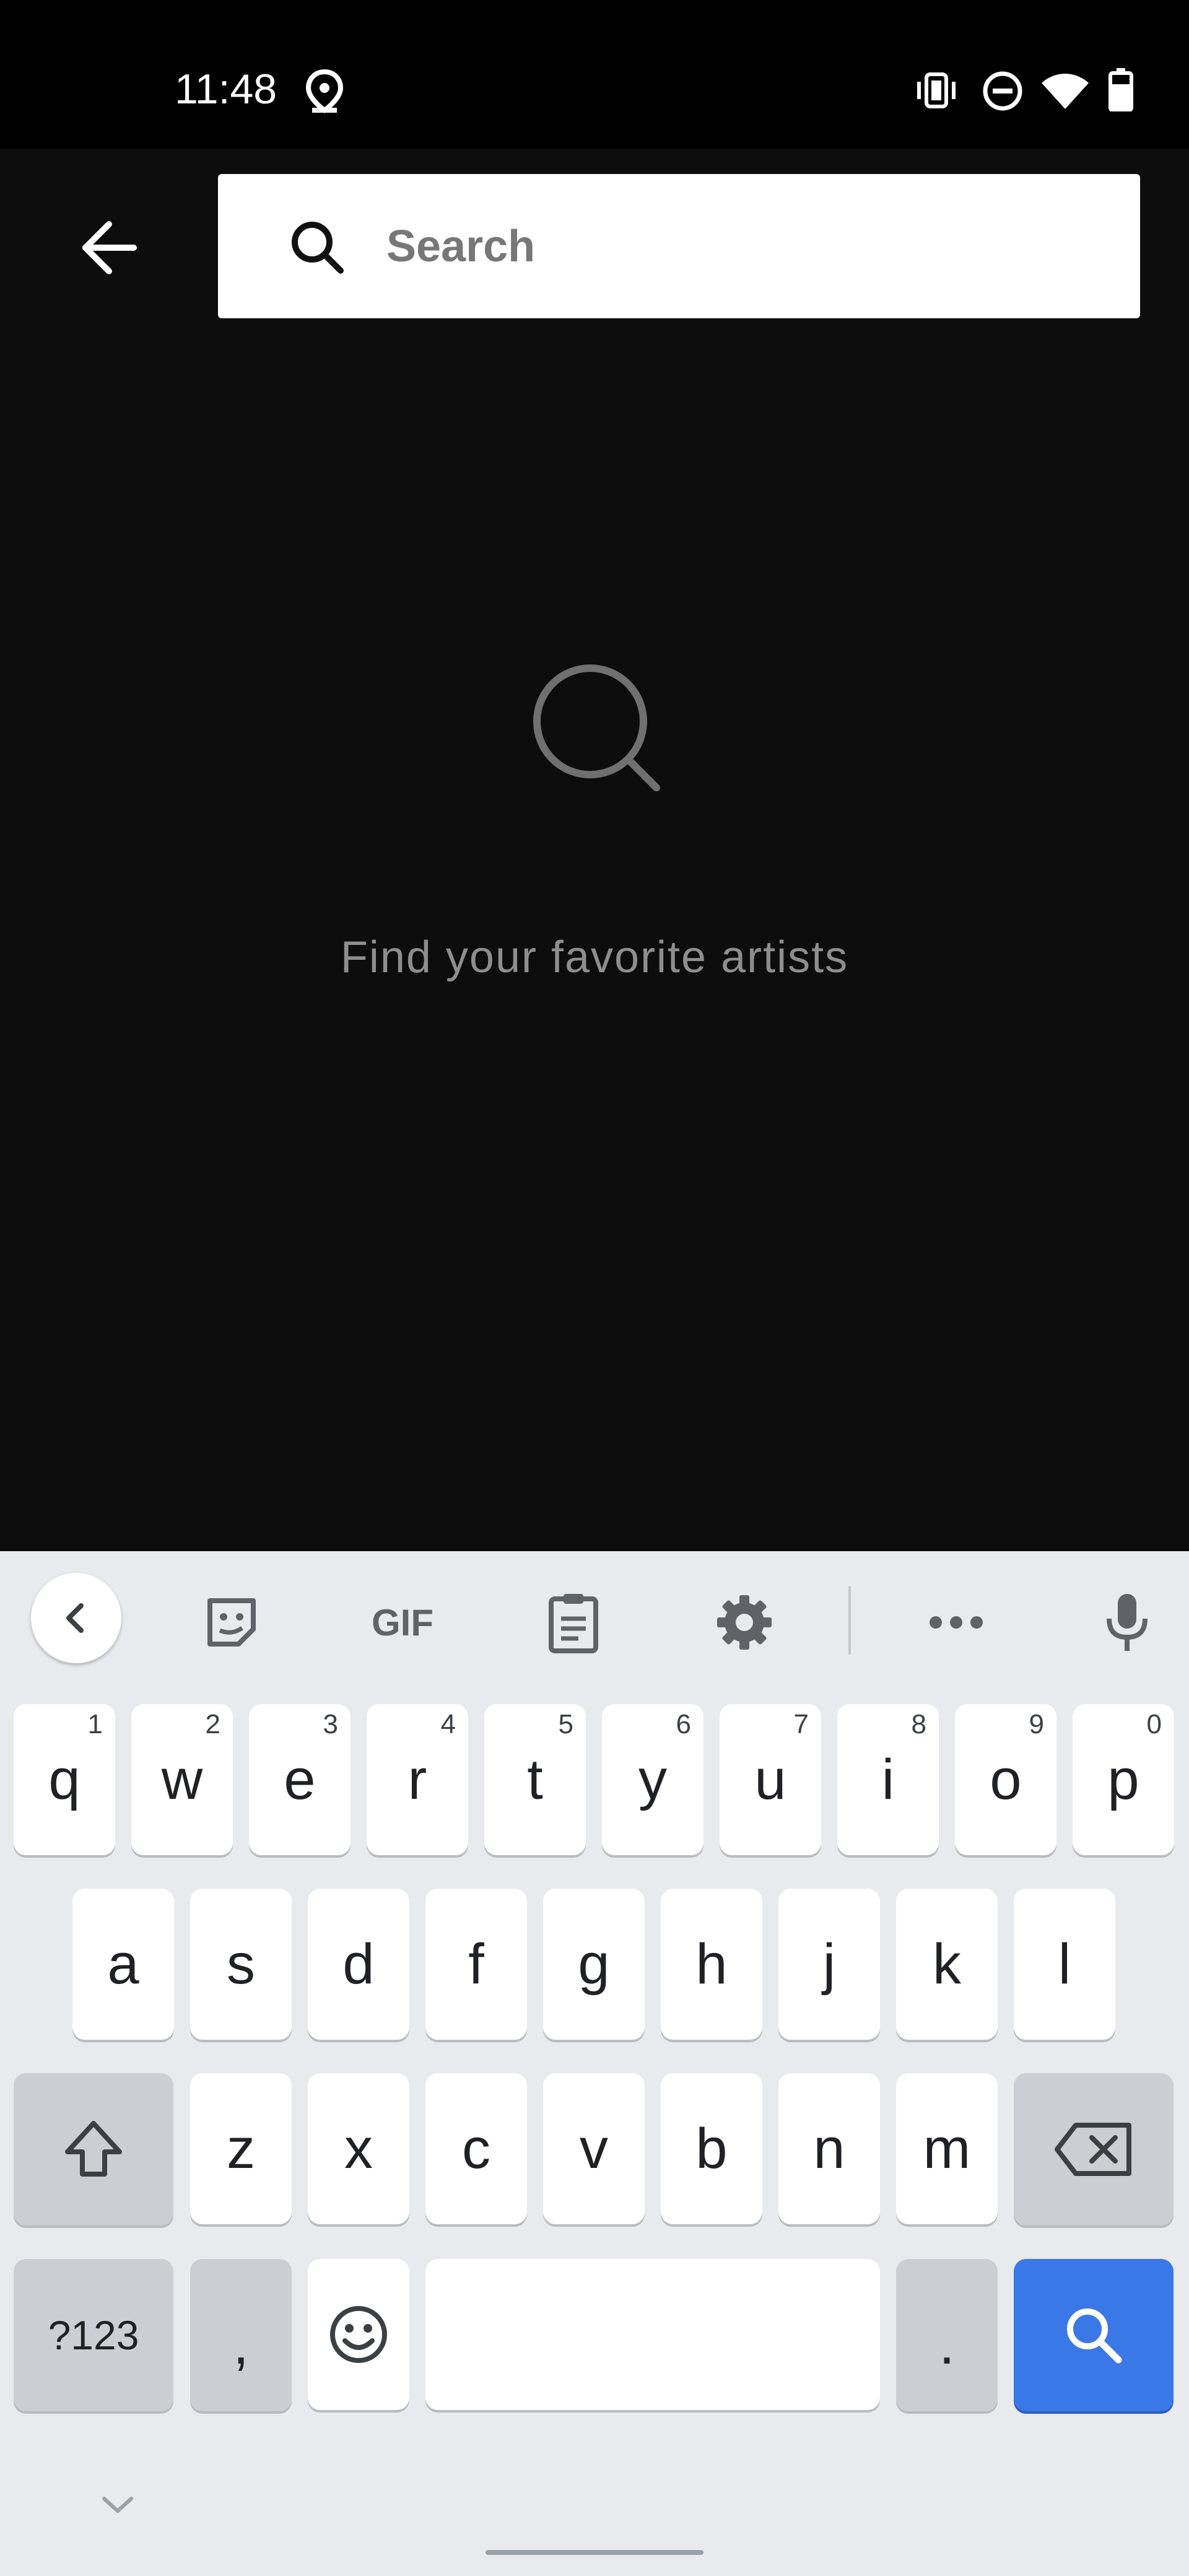 This screenshot has height=2576, width=1189. Describe the element at coordinates (182, 1779) in the screenshot. I see `key-w: w2` at that location.